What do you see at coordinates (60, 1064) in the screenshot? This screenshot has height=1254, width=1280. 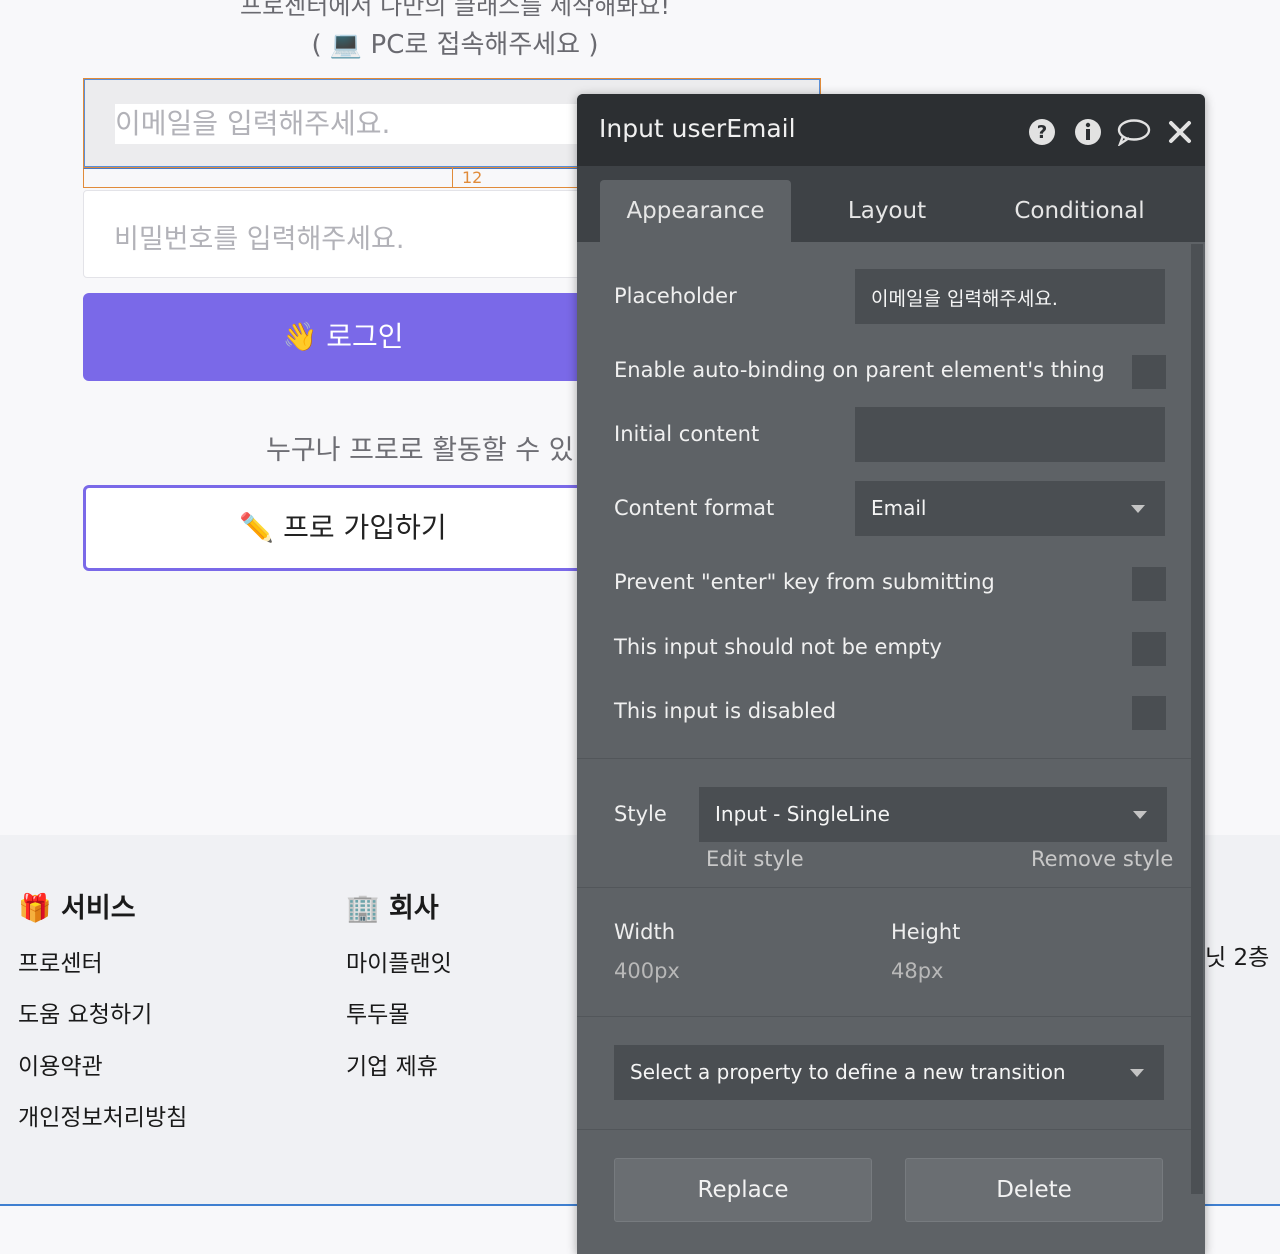 I see `footer-link-terms: 이용약관` at bounding box center [60, 1064].